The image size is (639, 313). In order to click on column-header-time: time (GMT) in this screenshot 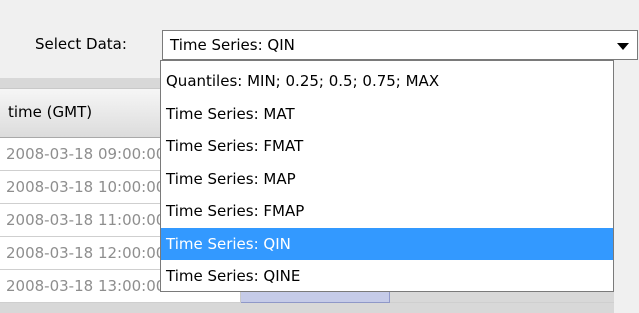, I will do `click(50, 112)`.